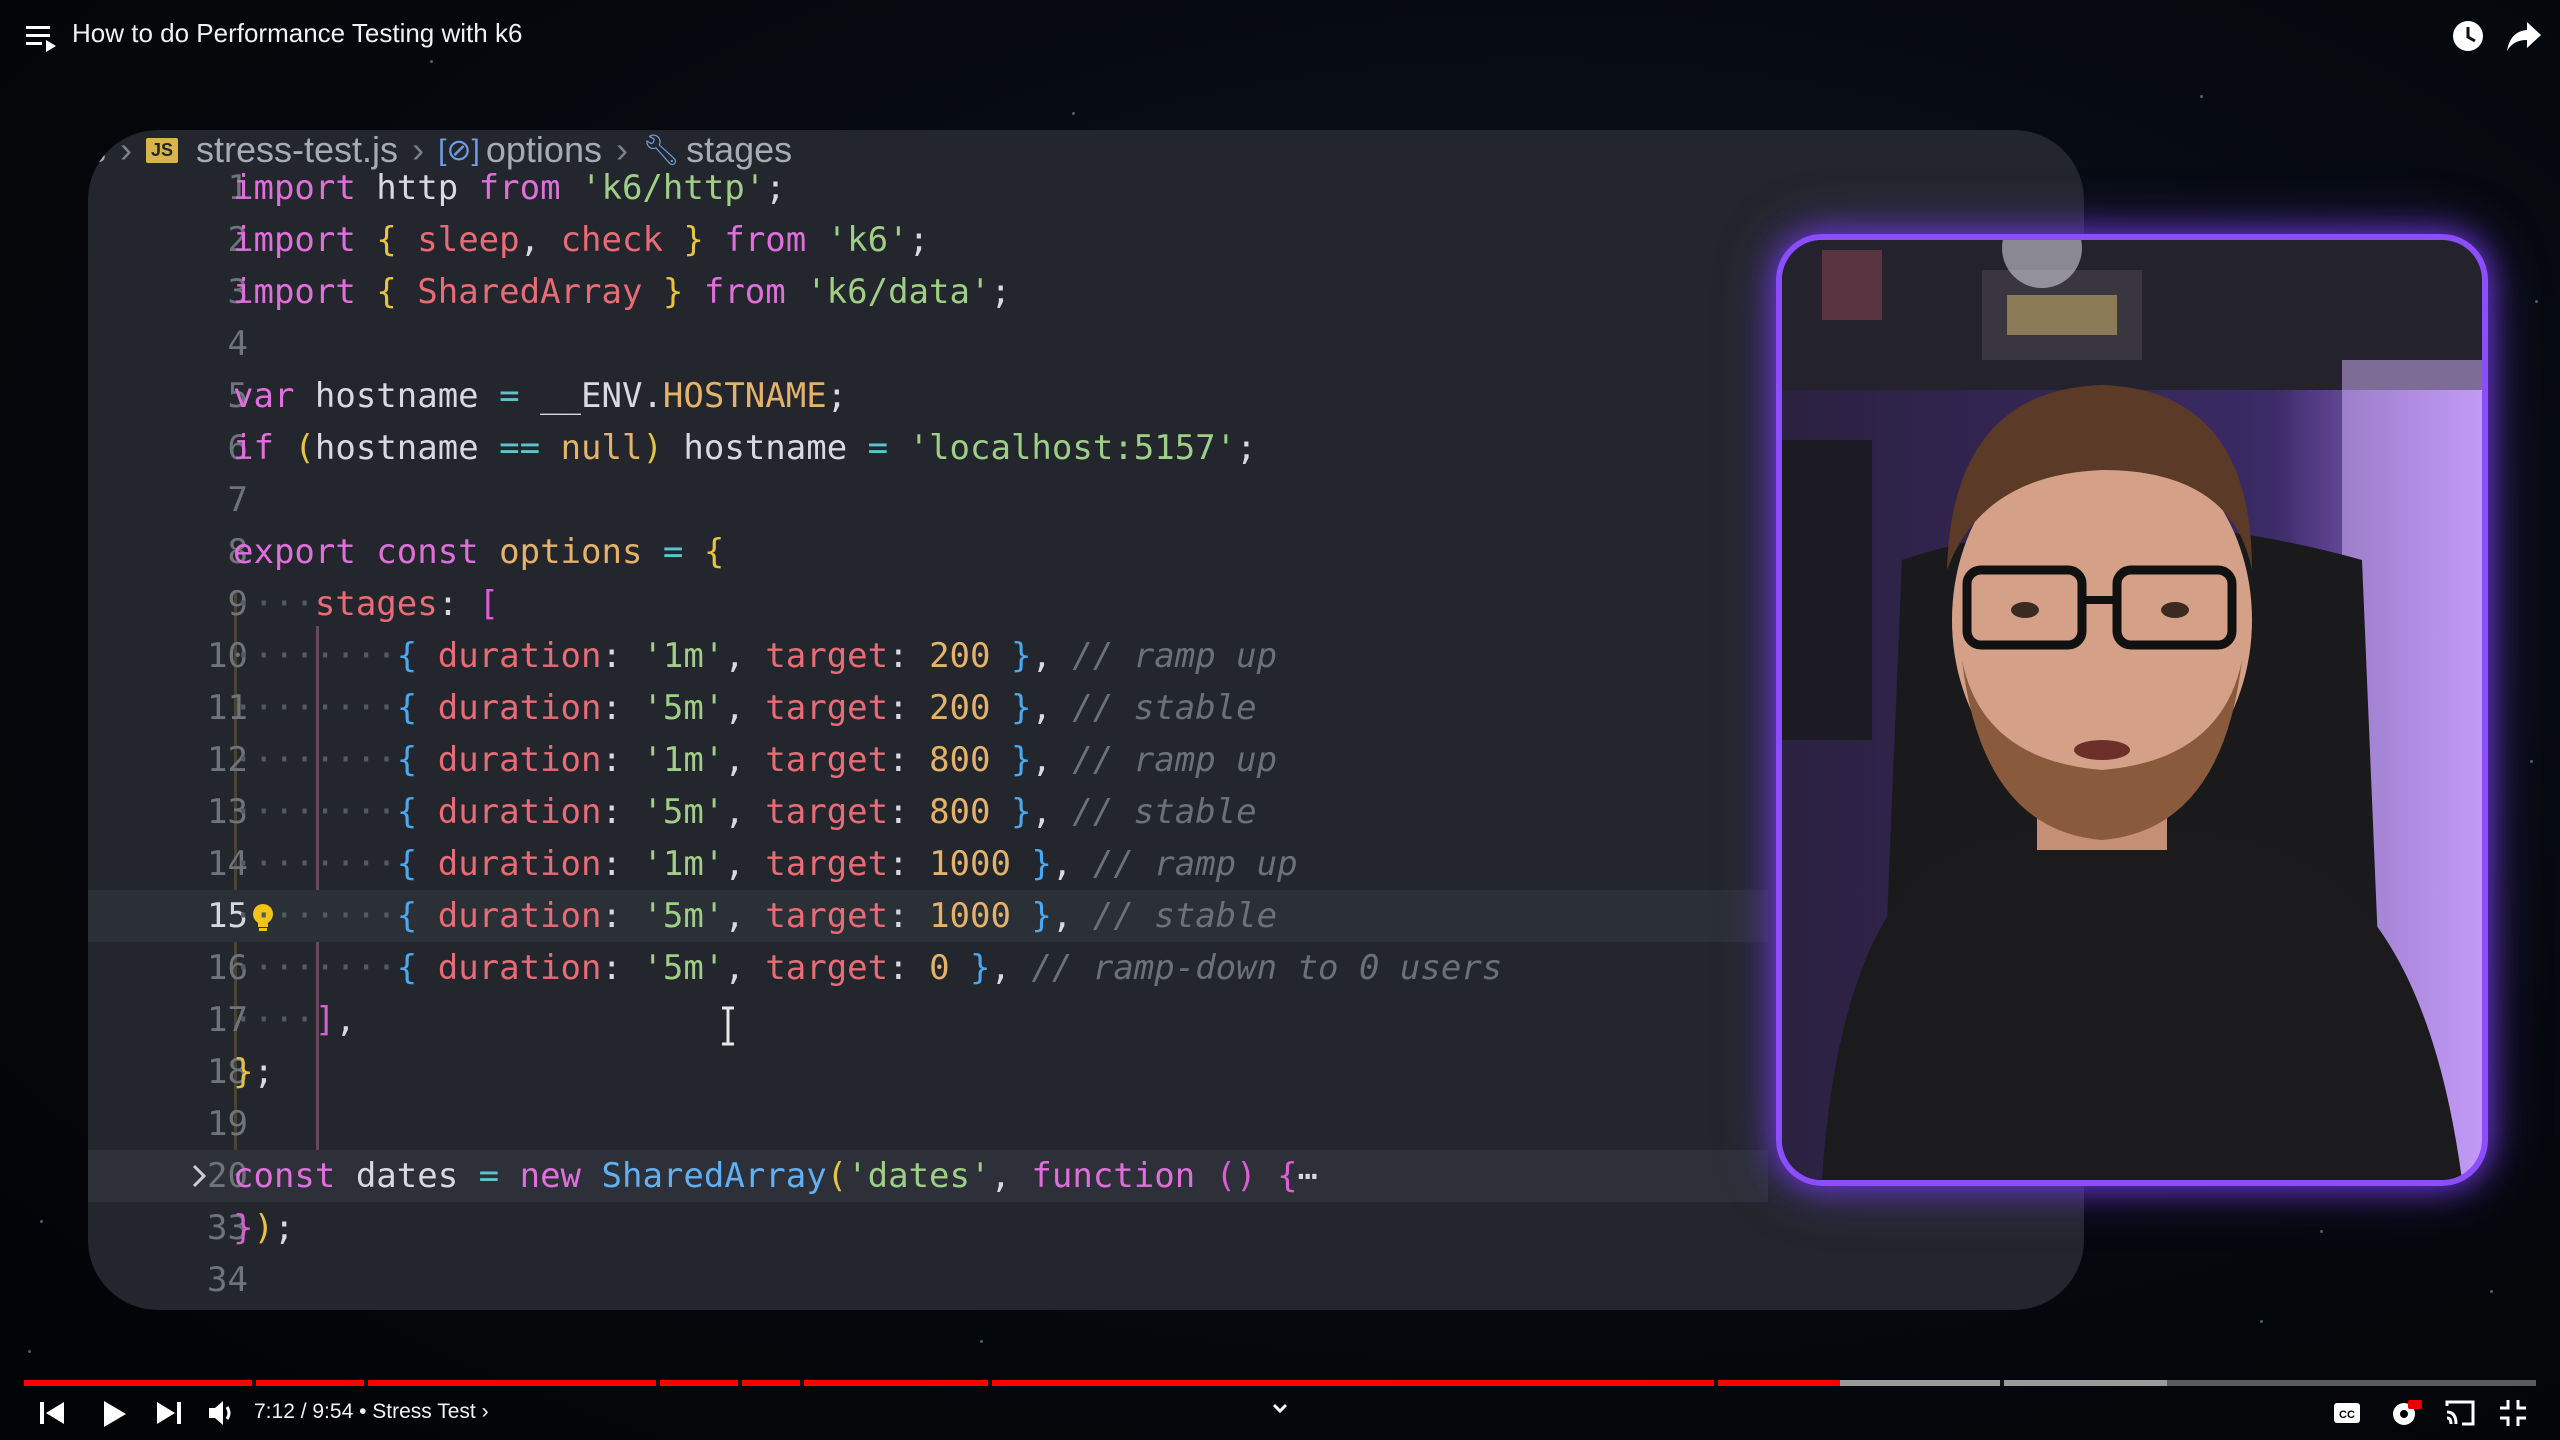  I want to click on line-number: 10, so click(227, 656).